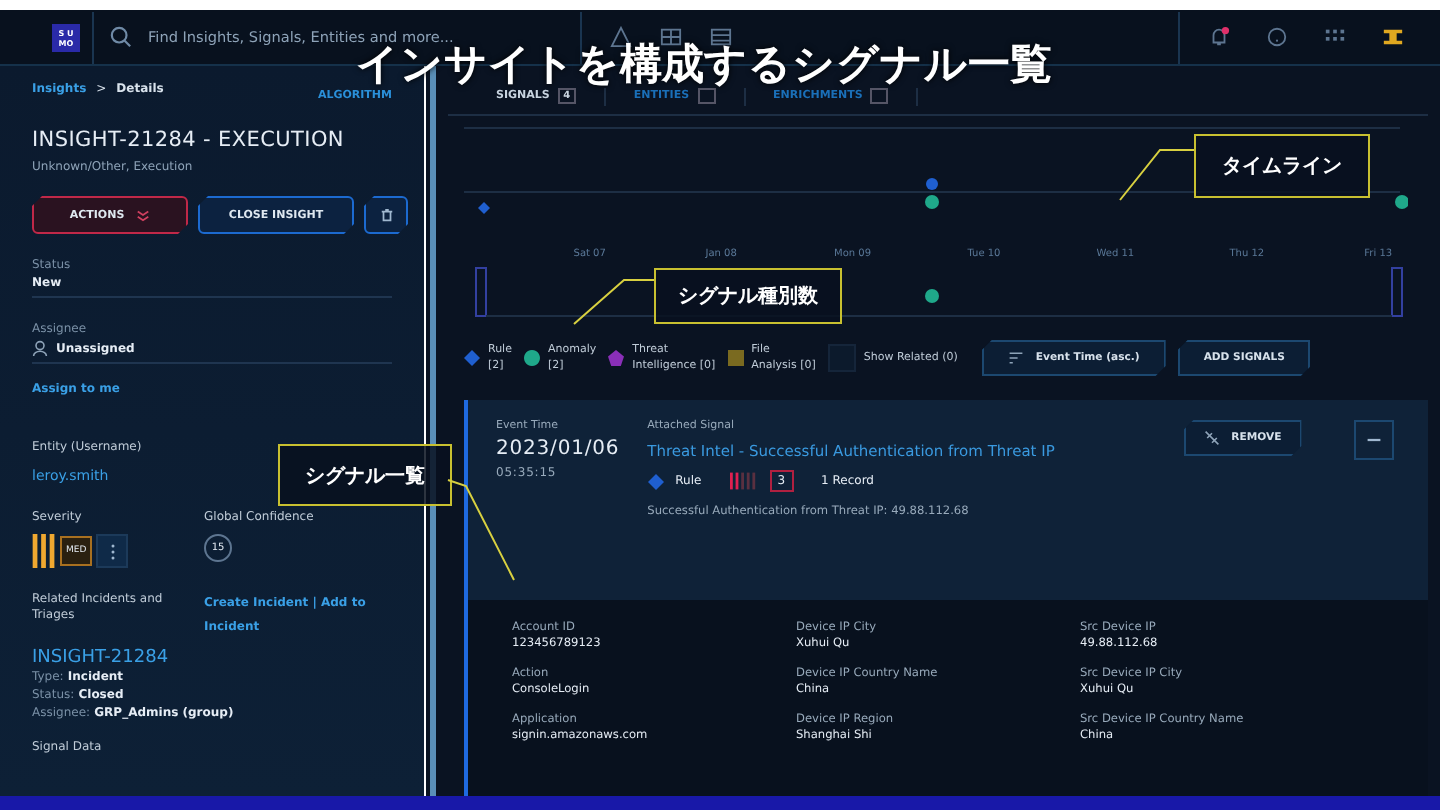 This screenshot has width=1440, height=810. I want to click on user-icon, so click(40, 348).